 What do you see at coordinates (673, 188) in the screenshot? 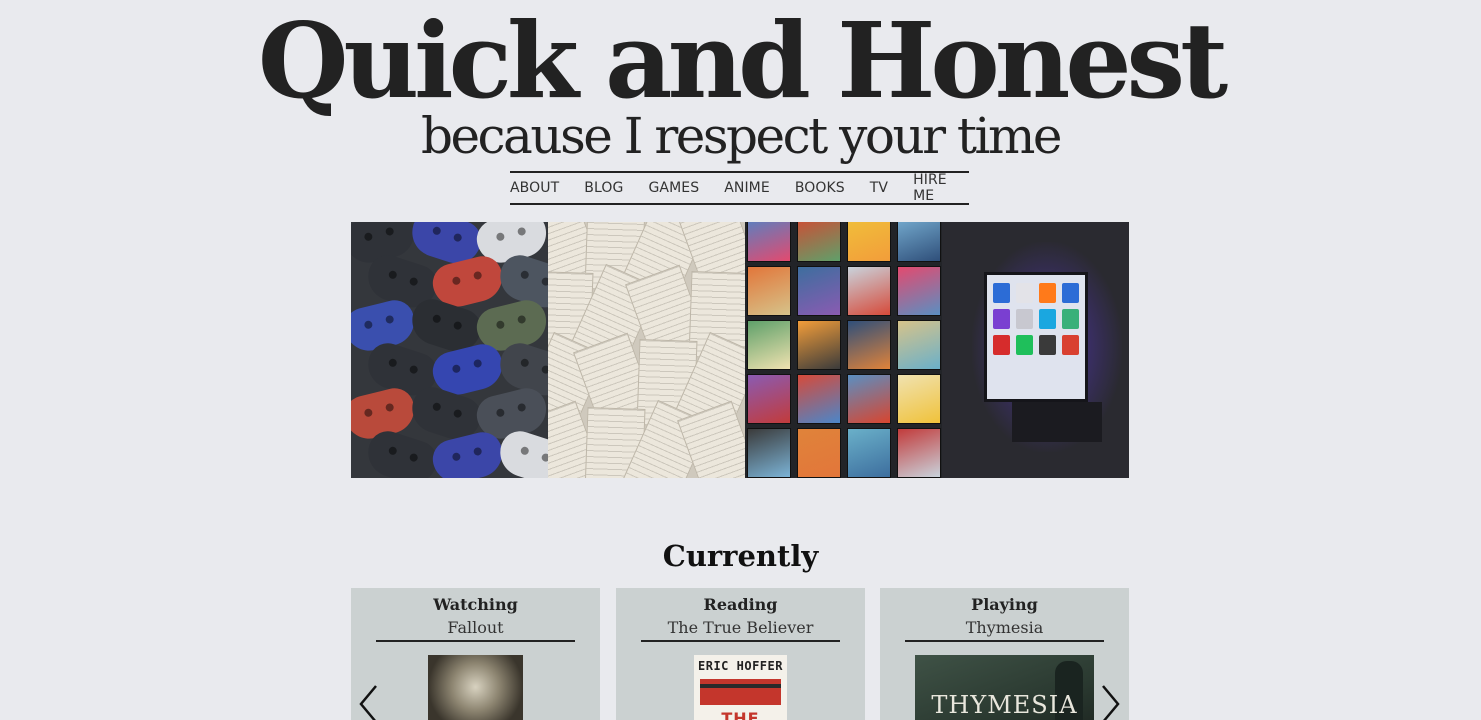
I see `nav-games: GAMES` at bounding box center [673, 188].